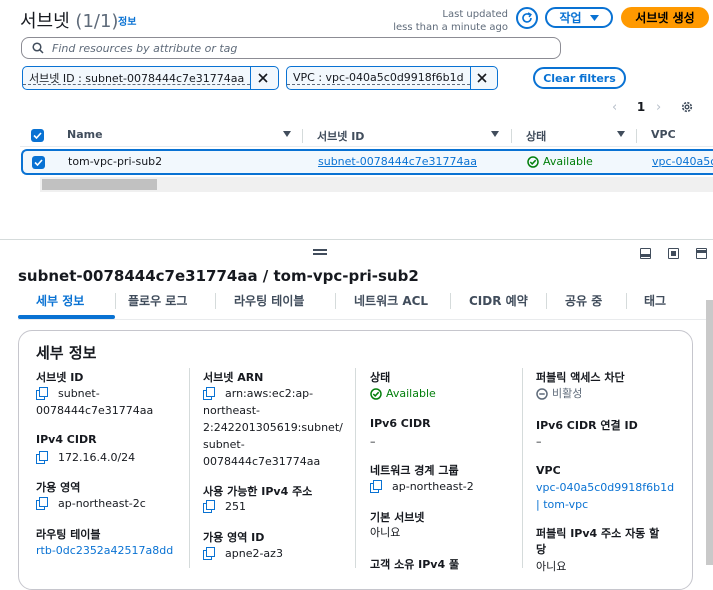 The width and height of the screenshot is (713, 590). Describe the element at coordinates (663, 134) in the screenshot. I see `column-header-vpc: VPC` at that location.